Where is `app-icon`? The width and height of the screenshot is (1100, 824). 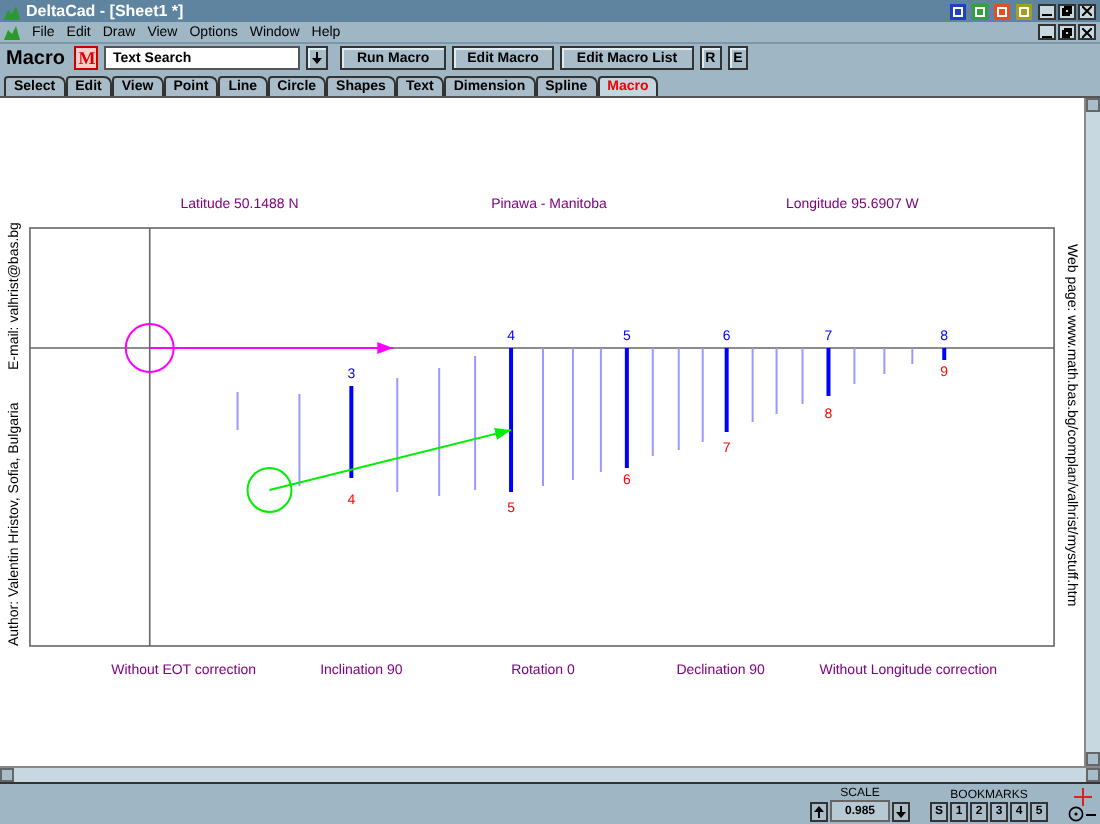
app-icon is located at coordinates (12, 11).